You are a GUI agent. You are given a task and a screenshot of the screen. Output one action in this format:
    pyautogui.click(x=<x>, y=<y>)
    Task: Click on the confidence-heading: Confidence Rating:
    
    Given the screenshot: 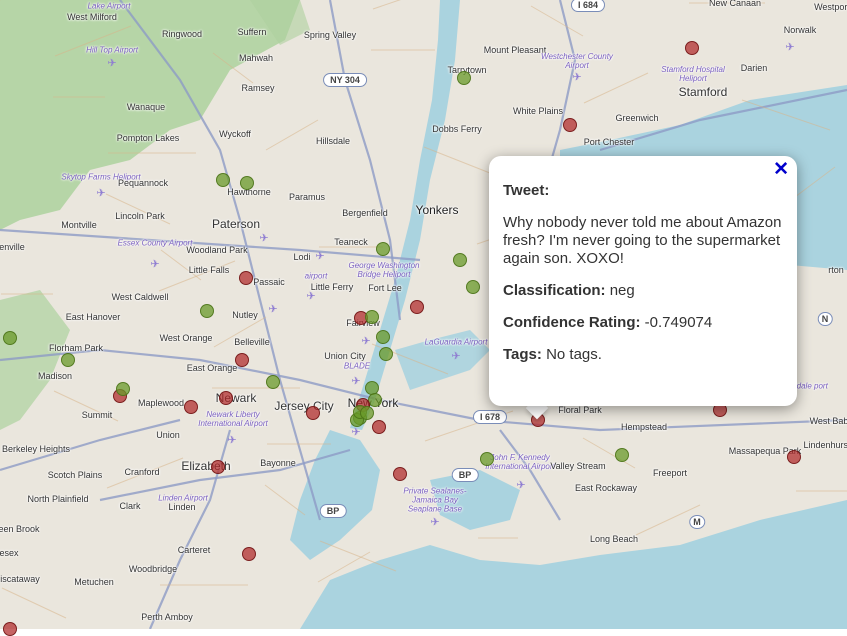 What is the action you would take?
    pyautogui.click(x=572, y=322)
    